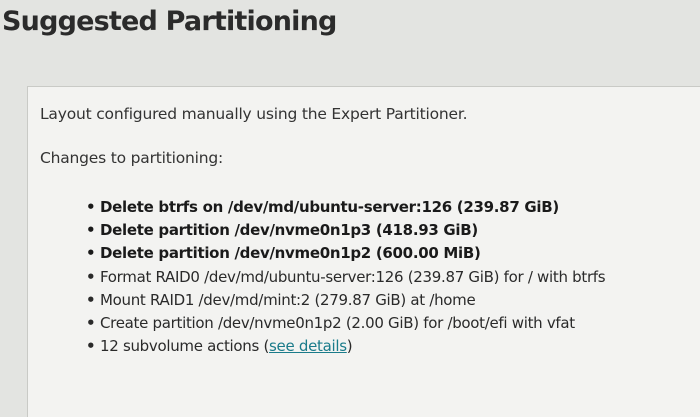  I want to click on changes-label: Changes to partitioning:, so click(132, 158).